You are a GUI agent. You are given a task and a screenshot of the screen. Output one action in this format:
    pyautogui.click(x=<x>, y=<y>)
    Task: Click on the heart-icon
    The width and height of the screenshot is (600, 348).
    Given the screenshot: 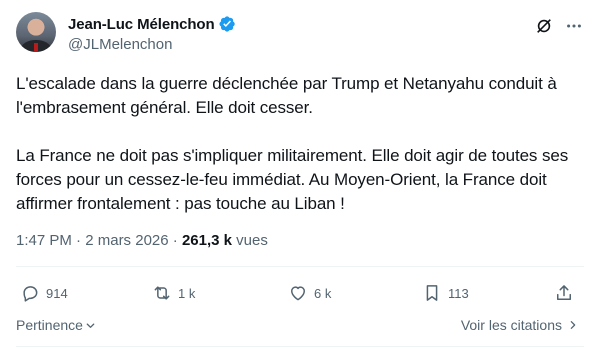 What is the action you would take?
    pyautogui.click(x=298, y=293)
    